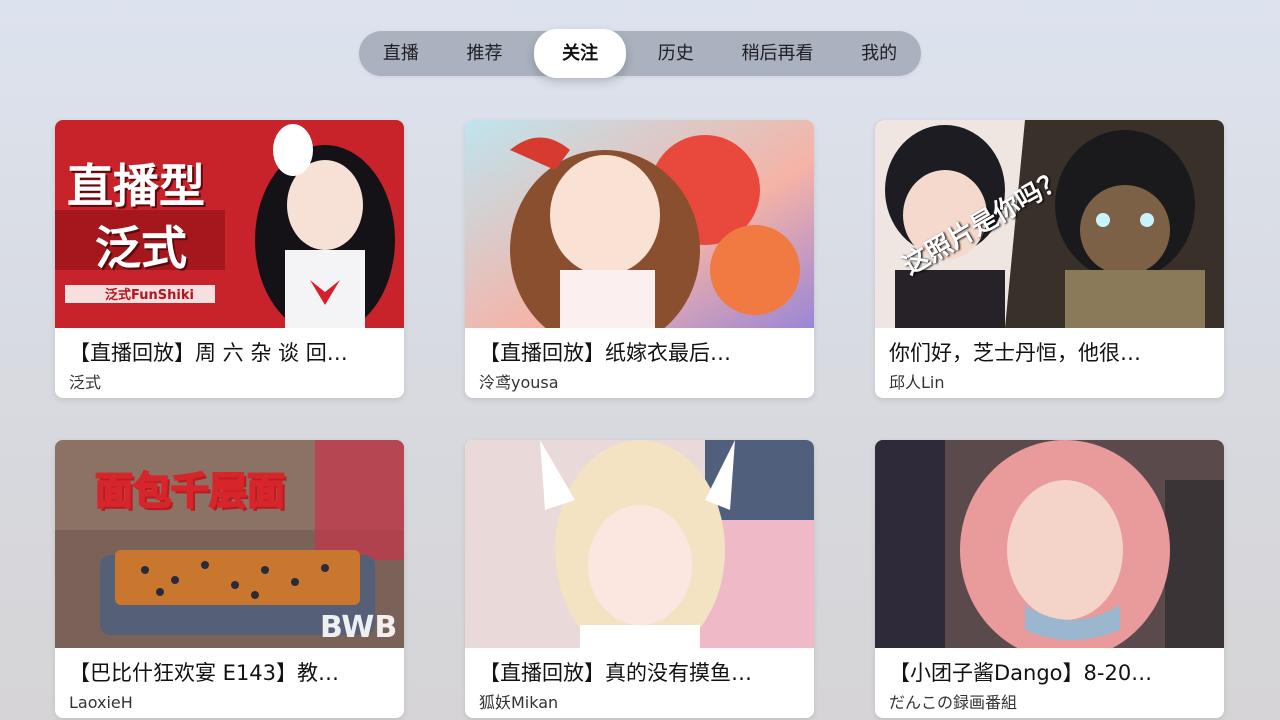  What do you see at coordinates (141, 248) in the screenshot?
I see `thumbnail-headline-2: 泛式` at bounding box center [141, 248].